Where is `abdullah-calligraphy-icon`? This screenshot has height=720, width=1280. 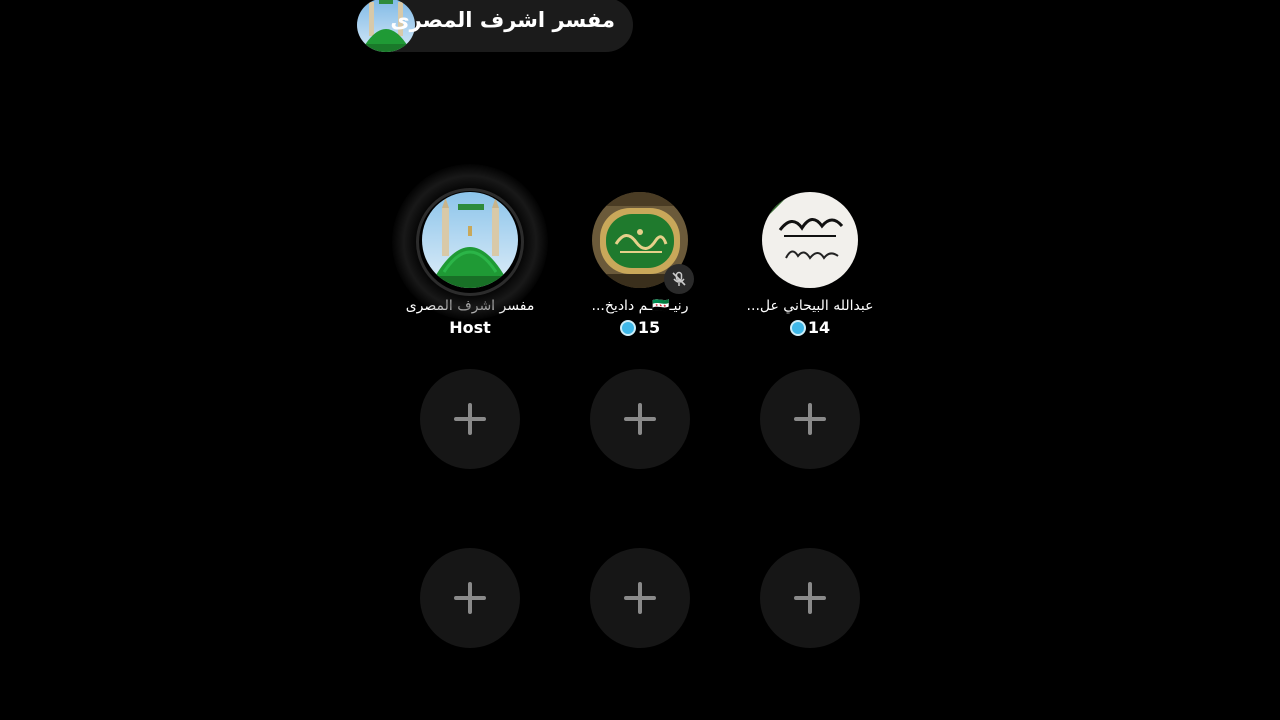 abdullah-calligraphy-icon is located at coordinates (810, 240).